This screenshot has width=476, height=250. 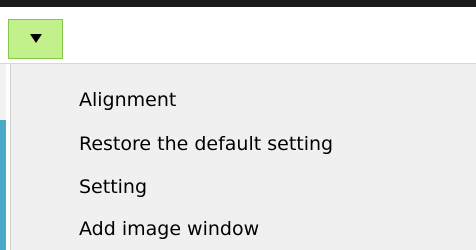 What do you see at coordinates (121, 100) in the screenshot?
I see `menu-item-alignment: Alignment` at bounding box center [121, 100].